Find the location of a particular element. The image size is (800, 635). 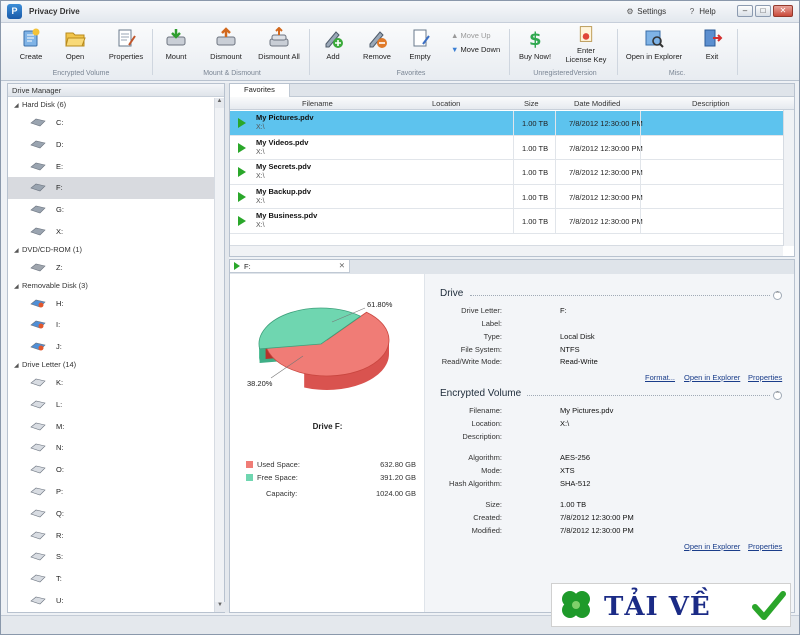

tree-item-drive: C: is located at coordinates (111, 123).